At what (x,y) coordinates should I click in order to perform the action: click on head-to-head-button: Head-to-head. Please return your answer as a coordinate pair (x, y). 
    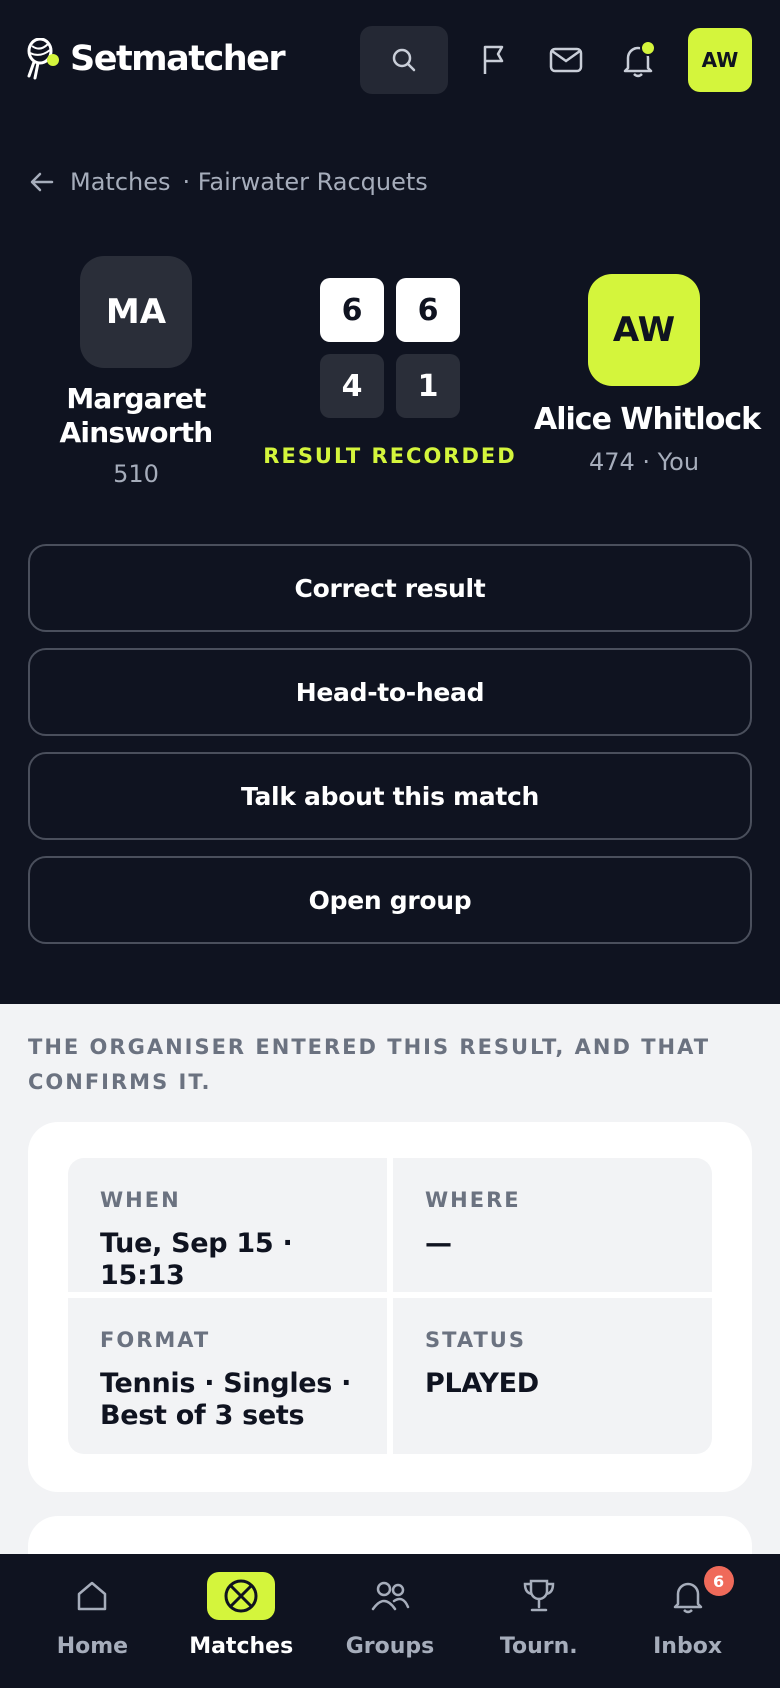
    Looking at the image, I should click on (390, 692).